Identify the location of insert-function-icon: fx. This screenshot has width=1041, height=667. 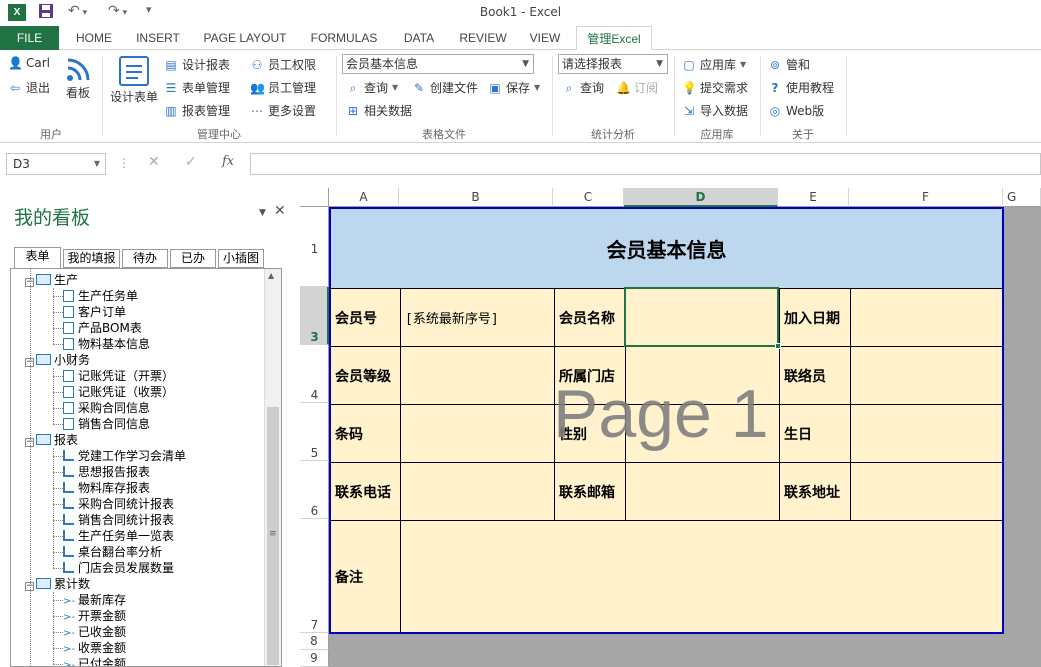
(228, 161).